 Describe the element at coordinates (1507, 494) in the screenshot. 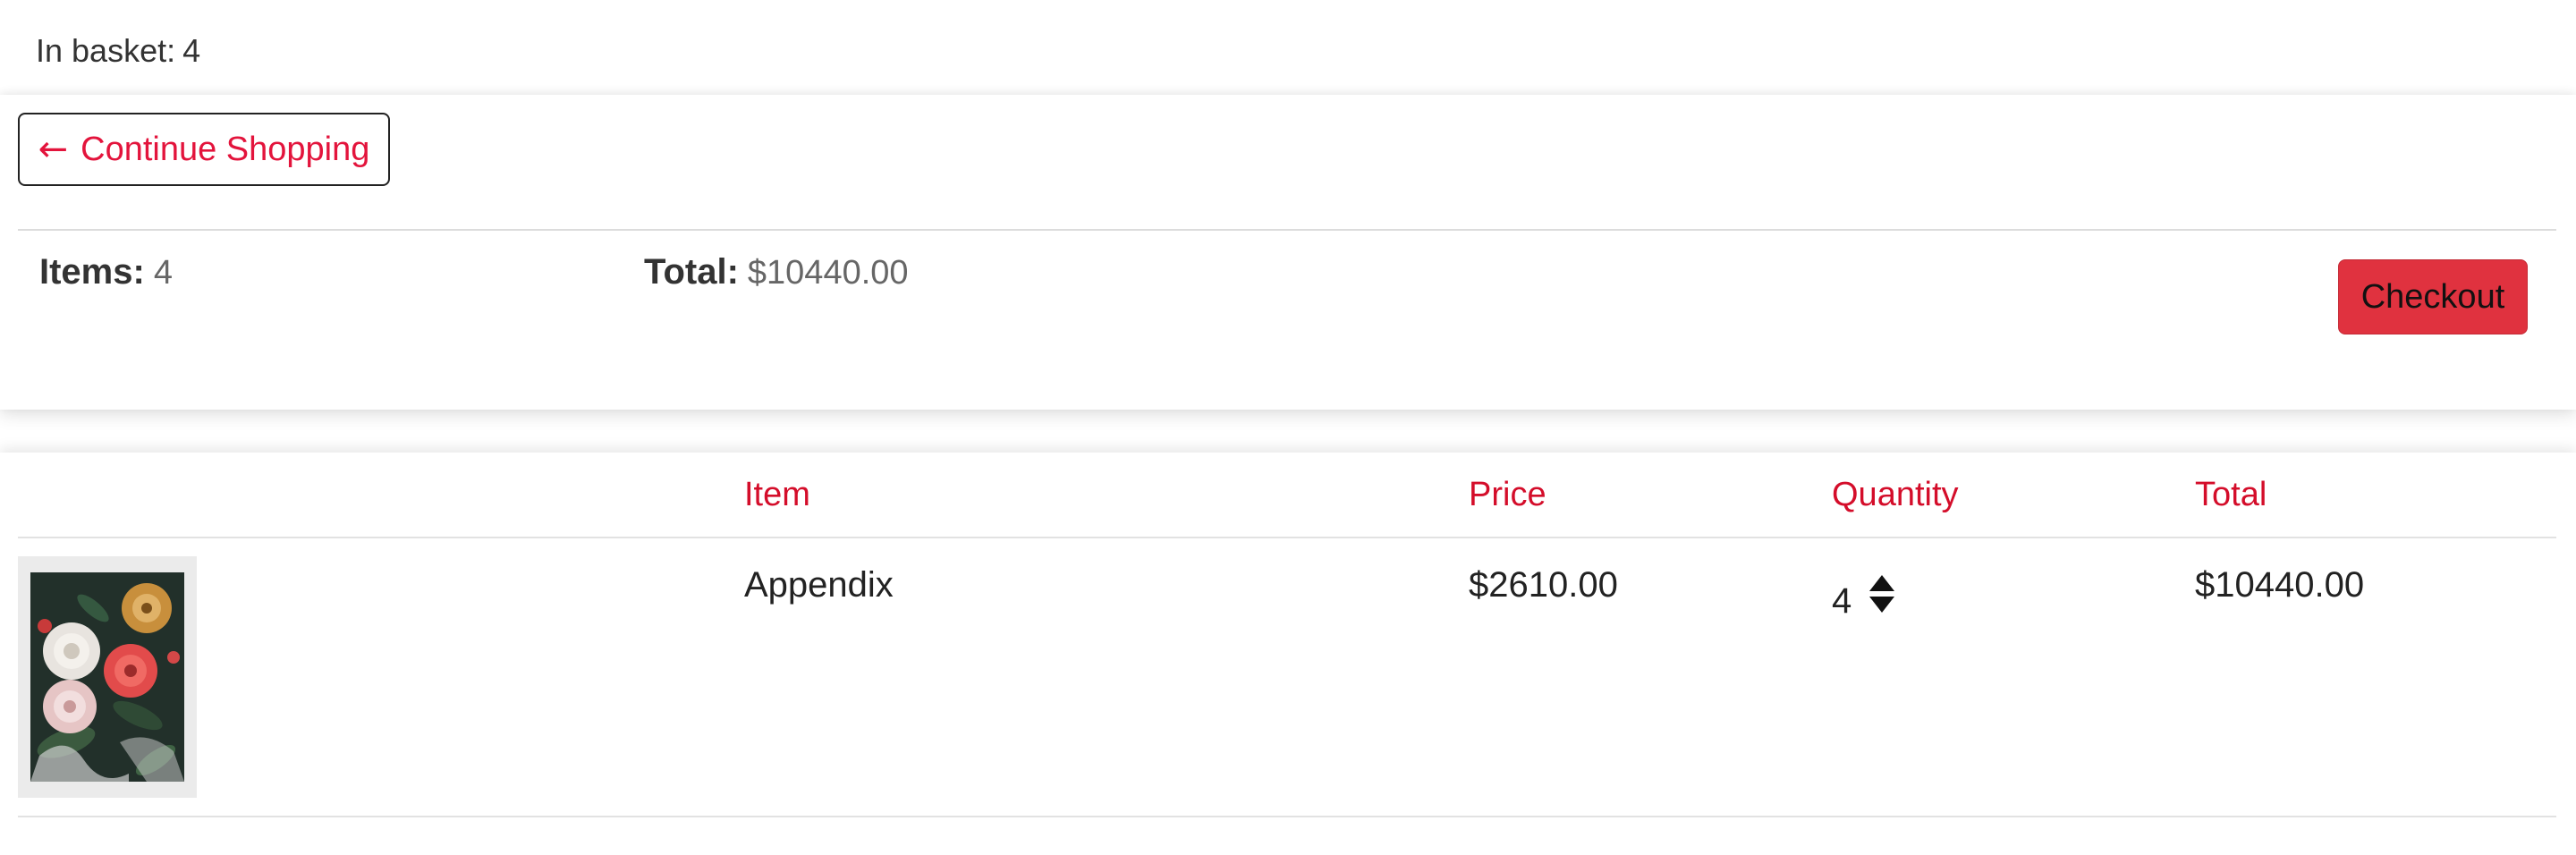

I see `column-header-price: Price` at that location.